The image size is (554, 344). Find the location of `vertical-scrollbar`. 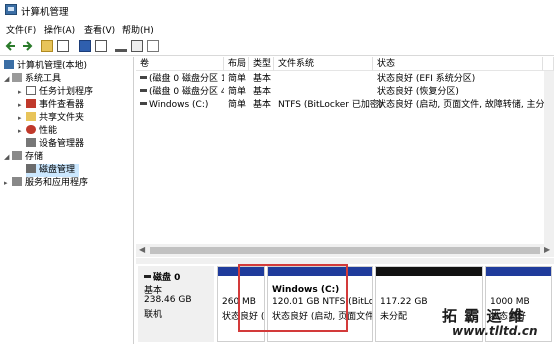

vertical-scrollbar is located at coordinates (549, 157).